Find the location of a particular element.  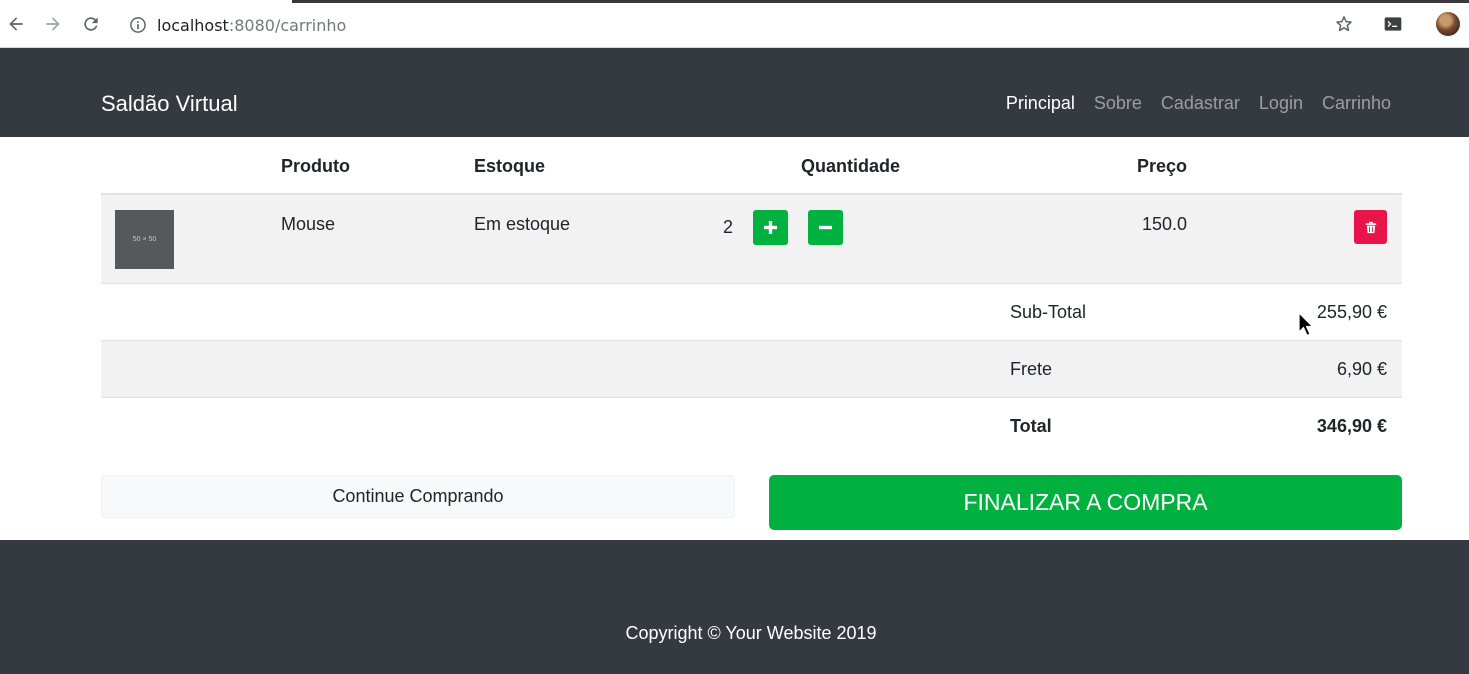

url-path: :8080/carrinho is located at coordinates (287, 25).